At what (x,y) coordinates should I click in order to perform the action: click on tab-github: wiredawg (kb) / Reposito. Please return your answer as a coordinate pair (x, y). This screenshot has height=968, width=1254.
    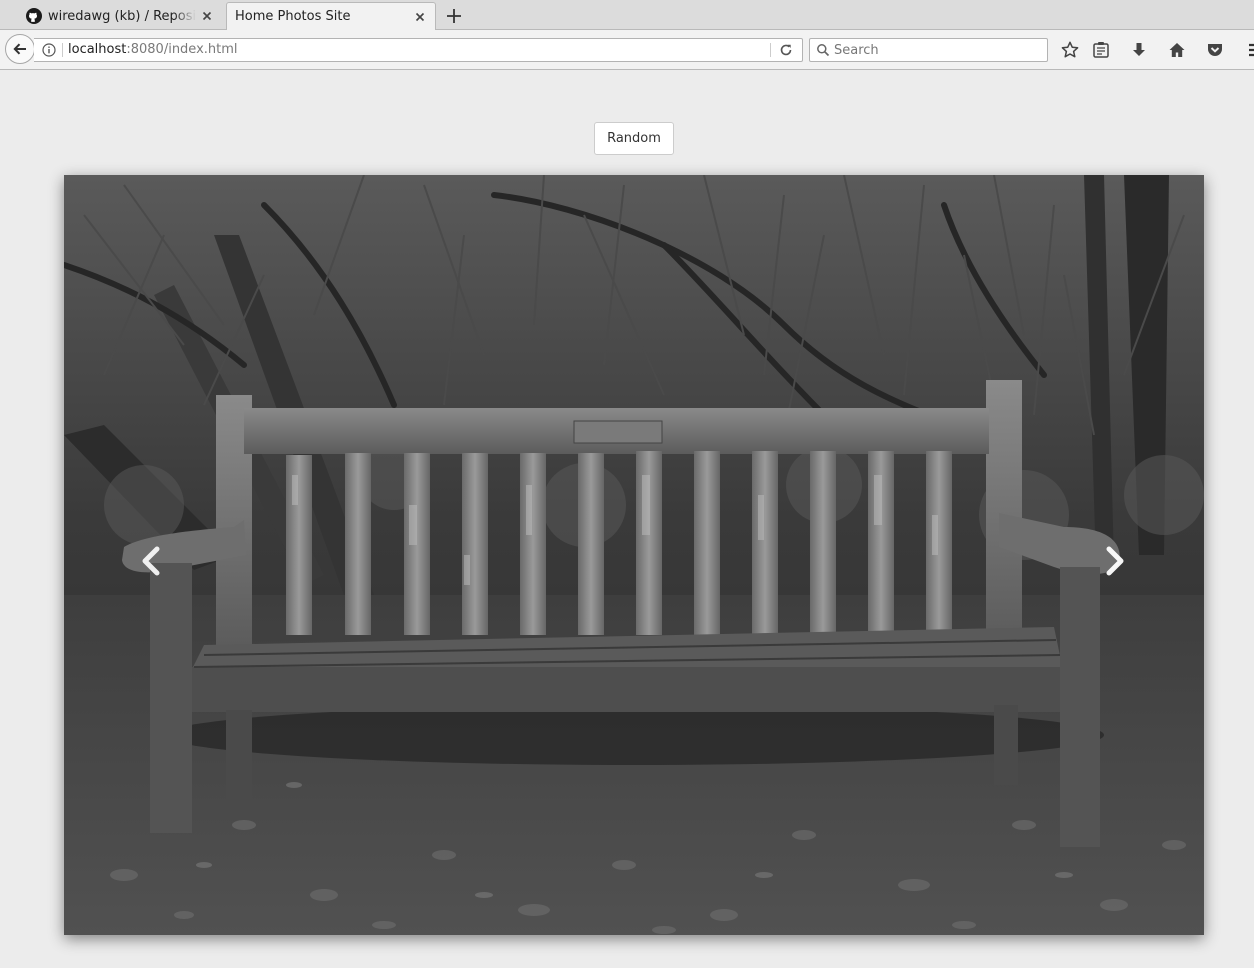
    Looking at the image, I should click on (120, 16).